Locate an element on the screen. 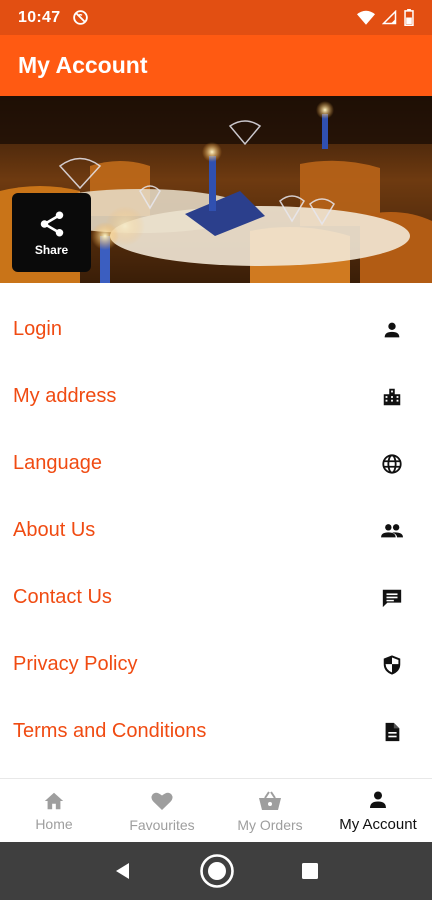  home-circle-icon is located at coordinates (217, 871).